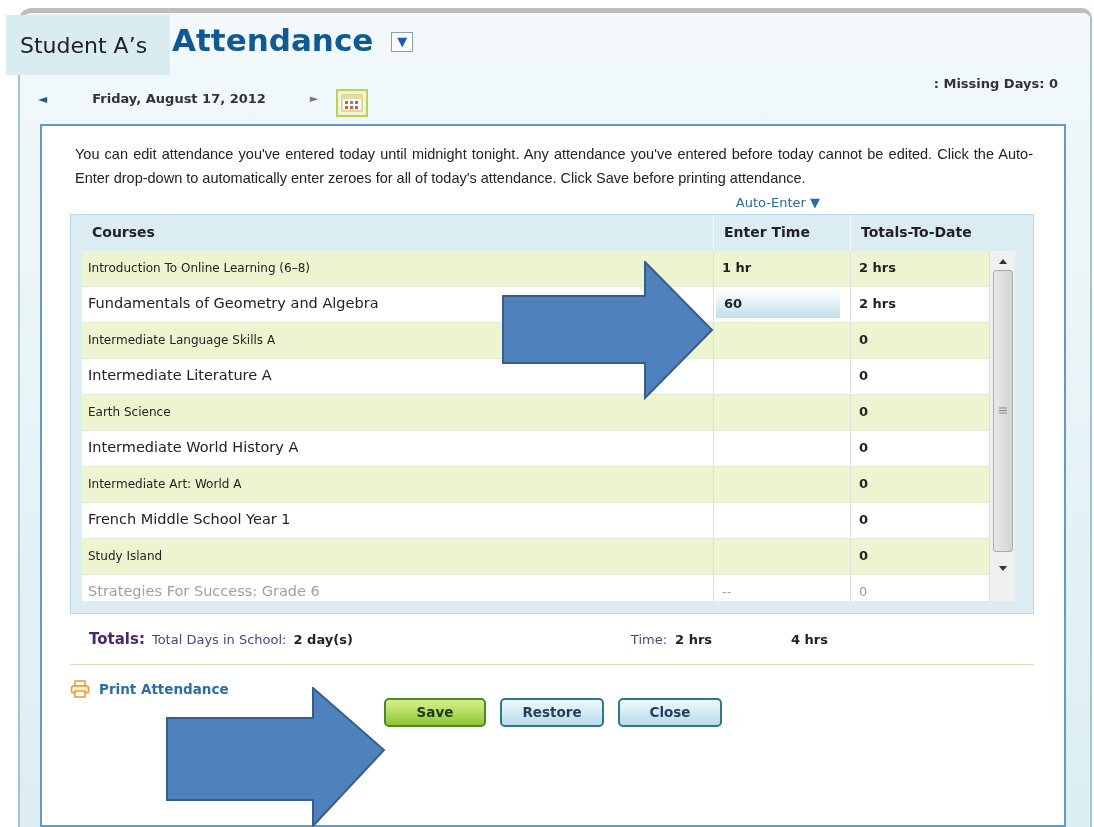  Describe the element at coordinates (80, 688) in the screenshot. I see `printer-icon` at that location.